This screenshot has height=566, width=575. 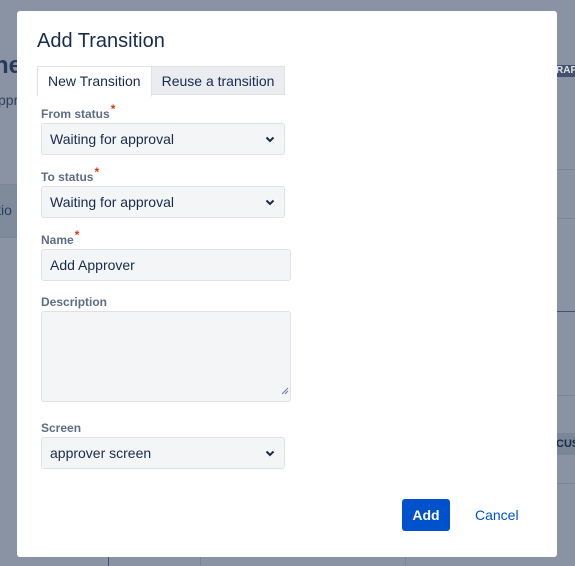 What do you see at coordinates (112, 139) in the screenshot?
I see `from-status-value: Waiting for approval` at bounding box center [112, 139].